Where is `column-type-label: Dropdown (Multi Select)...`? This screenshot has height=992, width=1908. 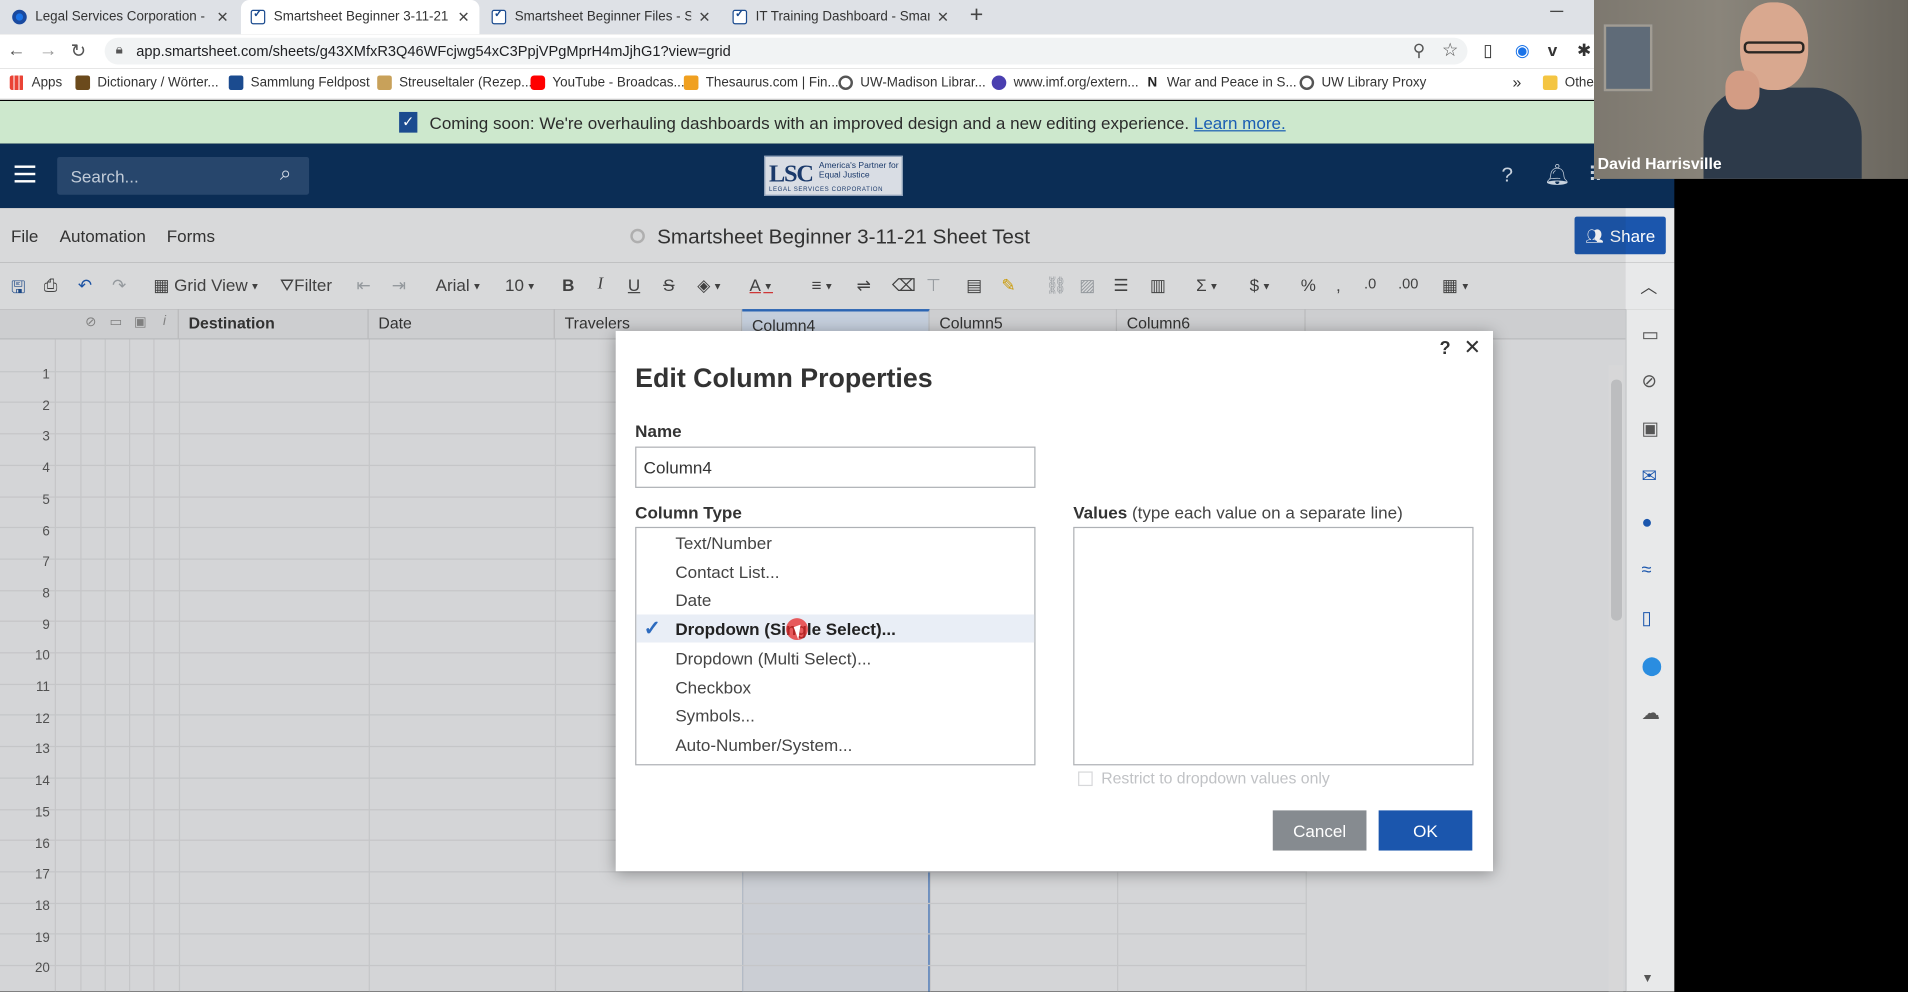 column-type-label: Dropdown (Multi Select)... is located at coordinates (773, 658).